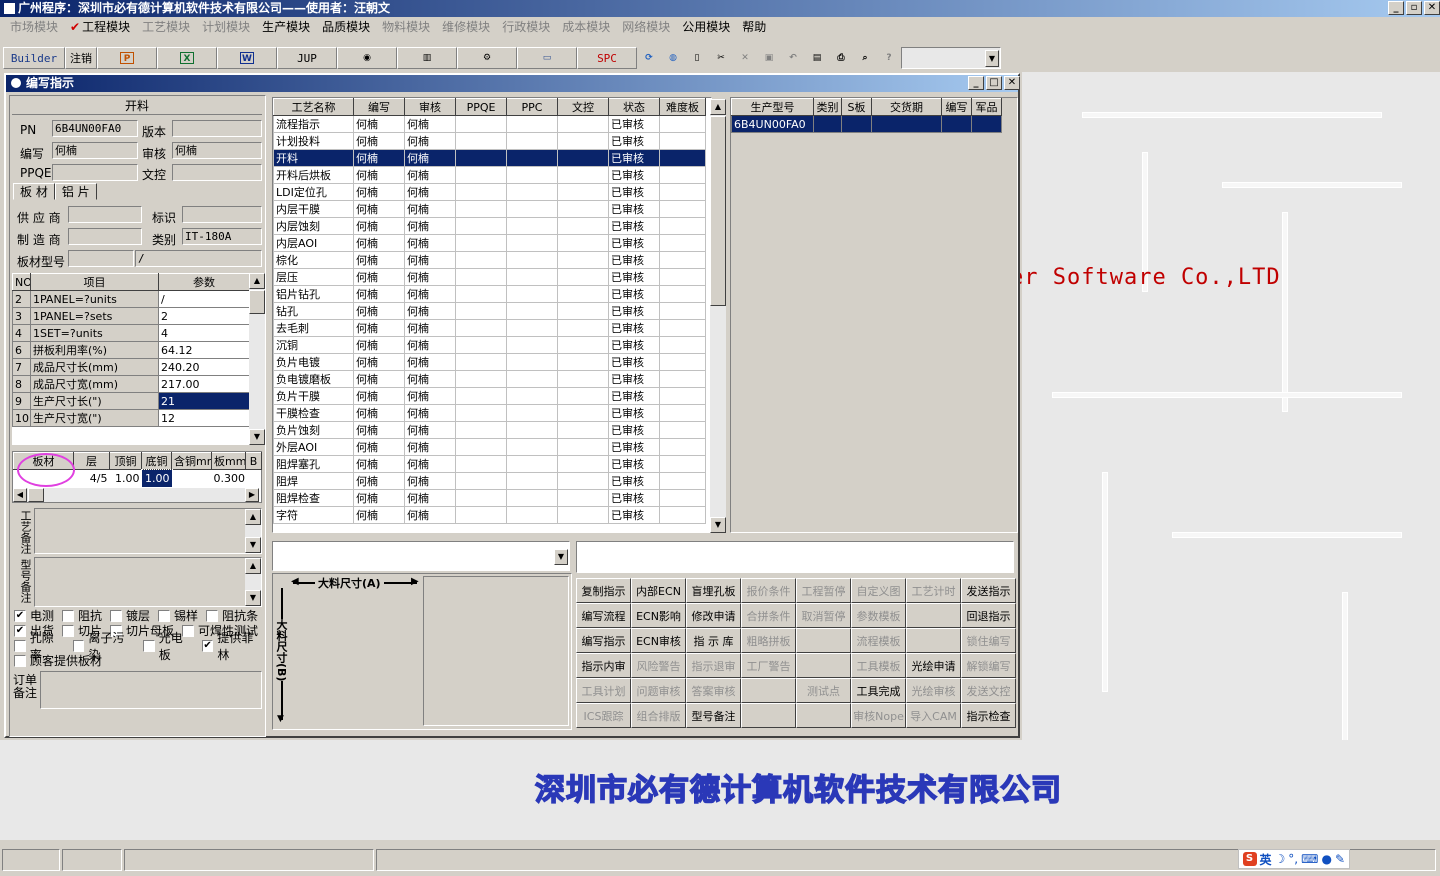 The image size is (1440, 876). Describe the element at coordinates (95, 150) in the screenshot. I see `writer-field: 何楠` at that location.